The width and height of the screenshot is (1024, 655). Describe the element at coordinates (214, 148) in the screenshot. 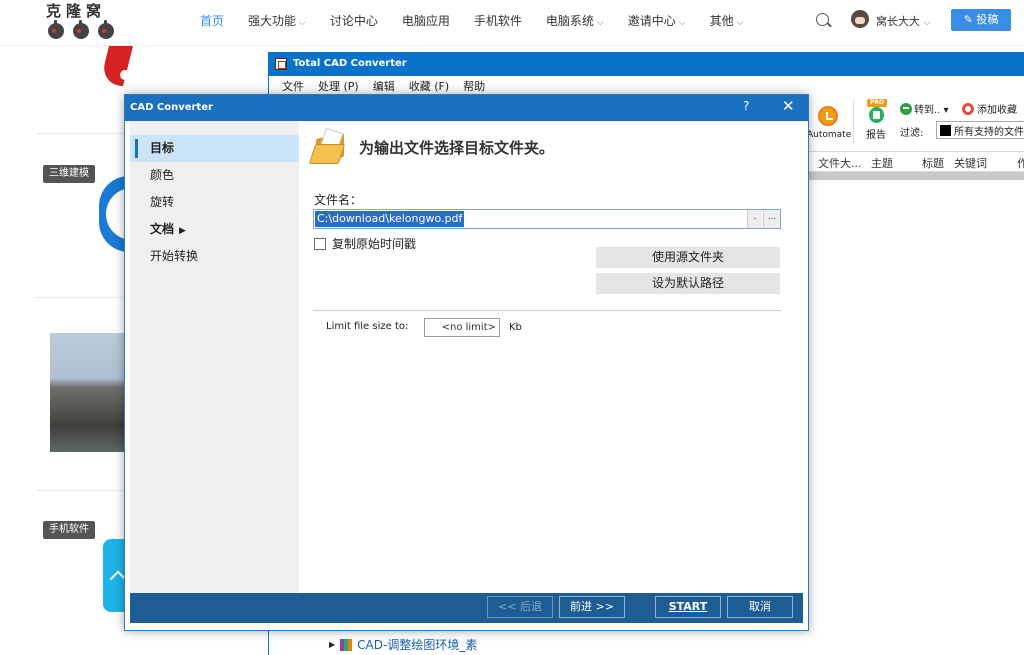

I see `wizard-step-target: 目标` at that location.